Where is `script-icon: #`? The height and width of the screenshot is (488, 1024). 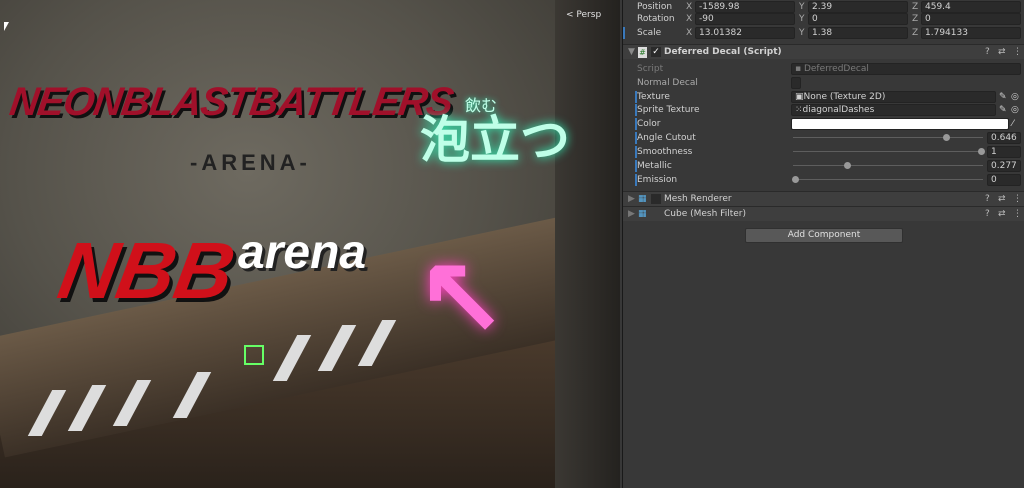
script-icon: # is located at coordinates (642, 52).